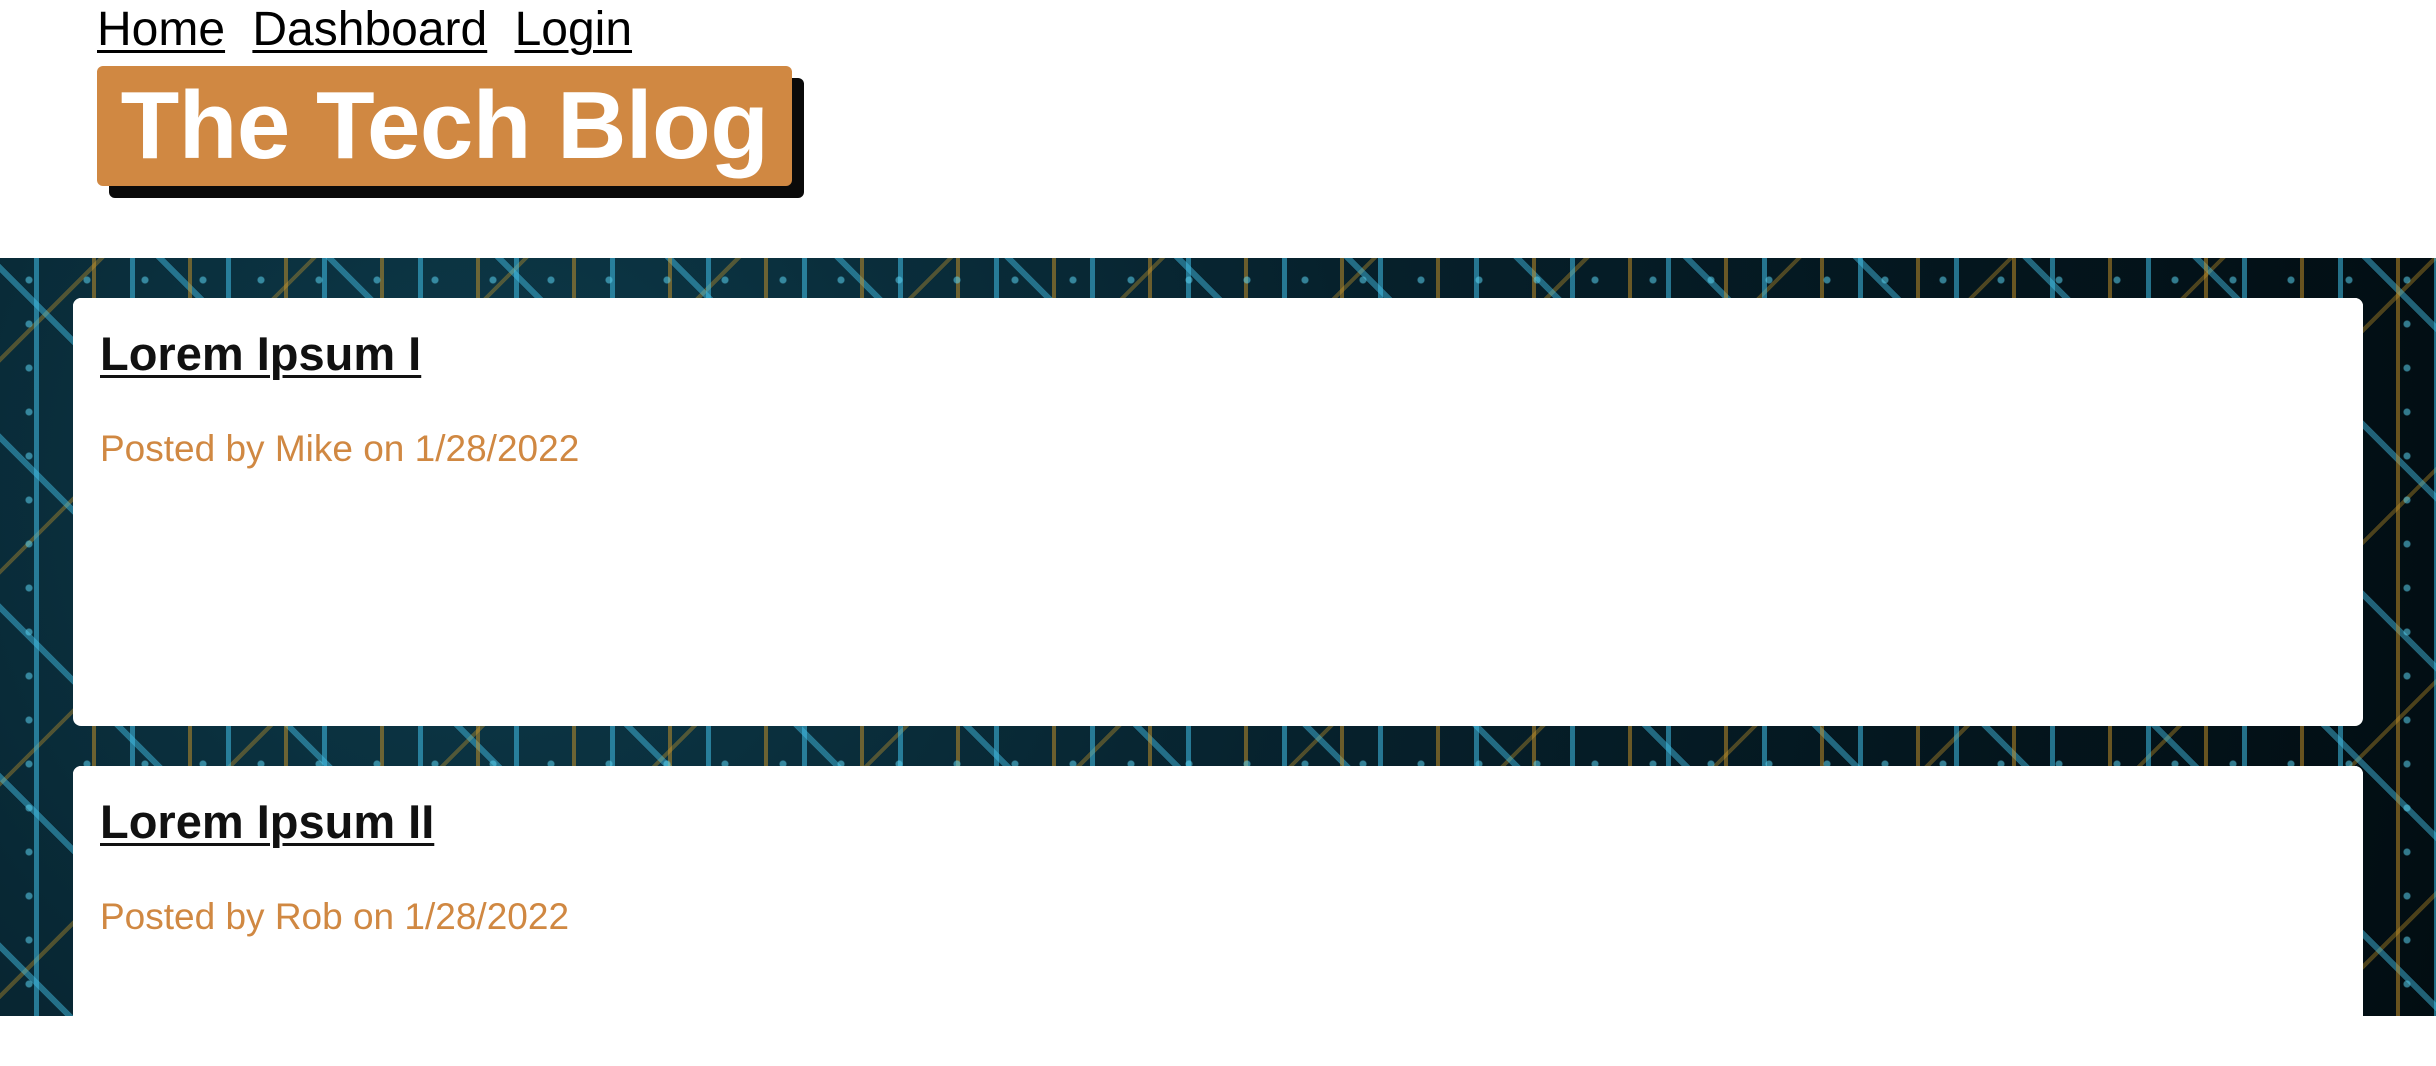 The height and width of the screenshot is (1066, 2436). I want to click on post-title-link: Lorem Ipsum I, so click(260, 354).